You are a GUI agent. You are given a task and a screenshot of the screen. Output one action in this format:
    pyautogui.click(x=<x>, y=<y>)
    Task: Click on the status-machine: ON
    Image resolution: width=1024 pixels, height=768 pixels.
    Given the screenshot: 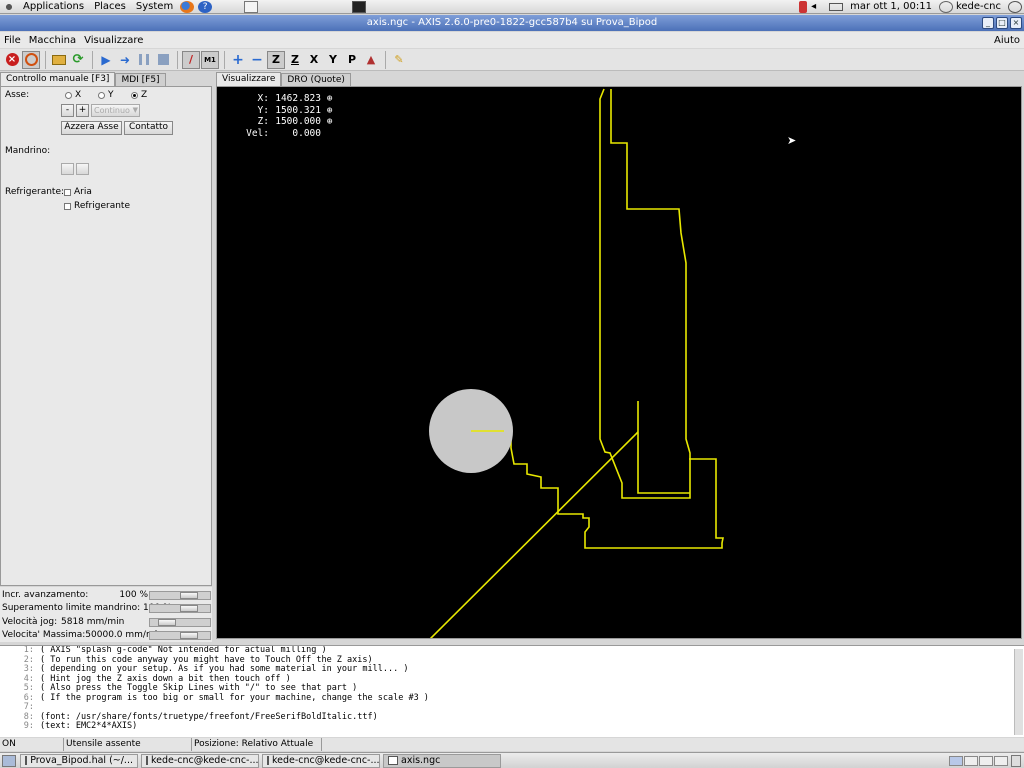 What is the action you would take?
    pyautogui.click(x=32, y=744)
    